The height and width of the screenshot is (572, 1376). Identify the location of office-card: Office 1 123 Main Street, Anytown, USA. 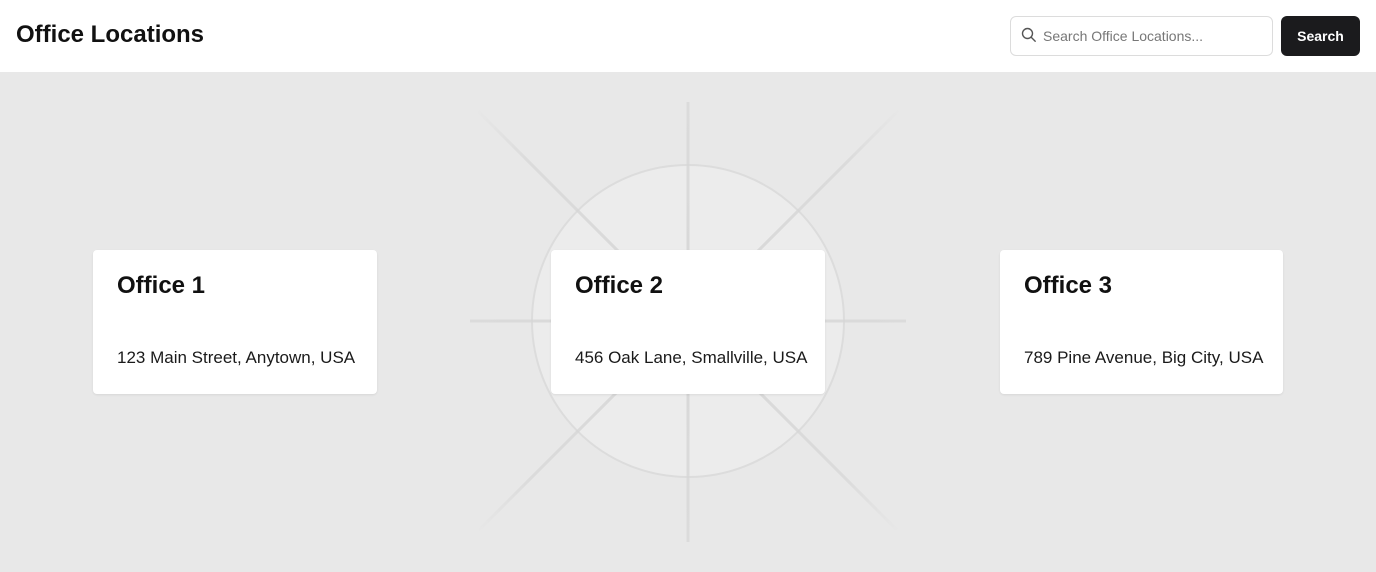
(235, 322).